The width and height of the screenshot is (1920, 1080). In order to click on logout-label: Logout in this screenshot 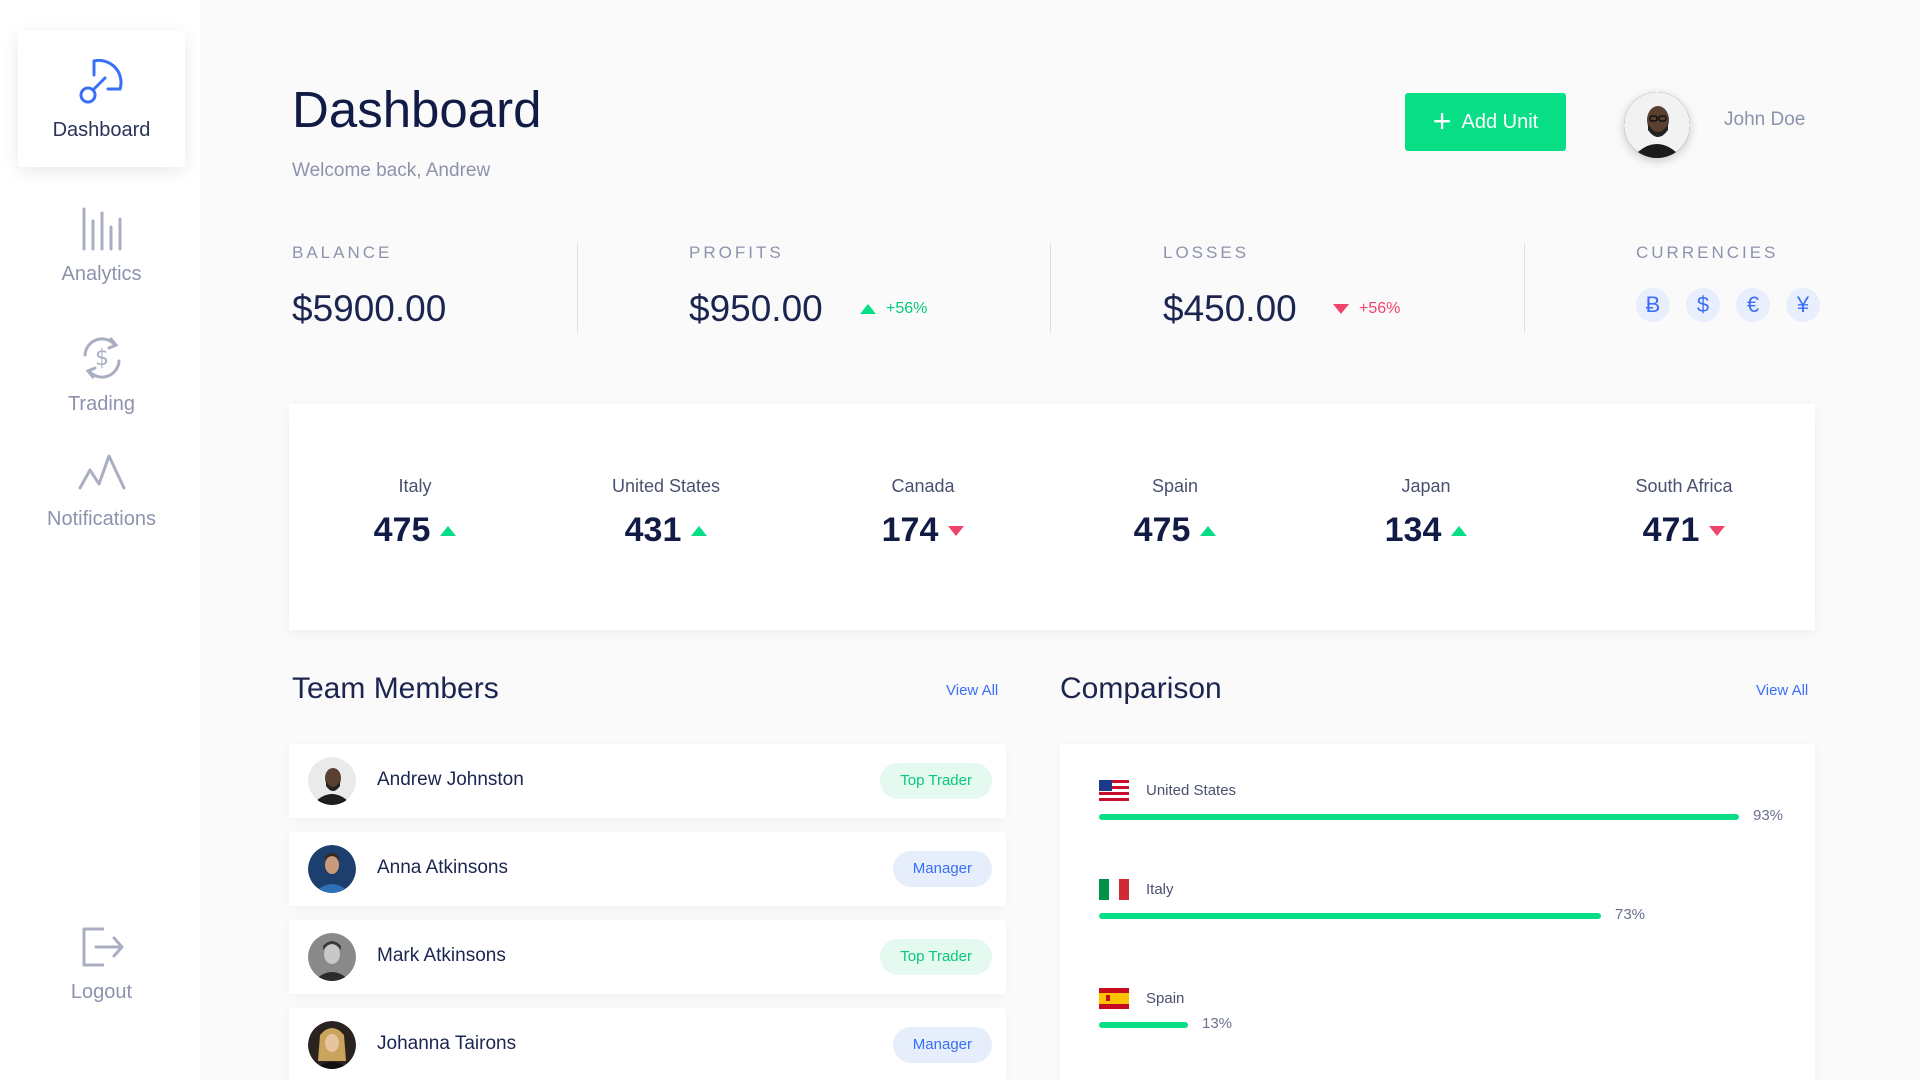, I will do `click(101, 992)`.